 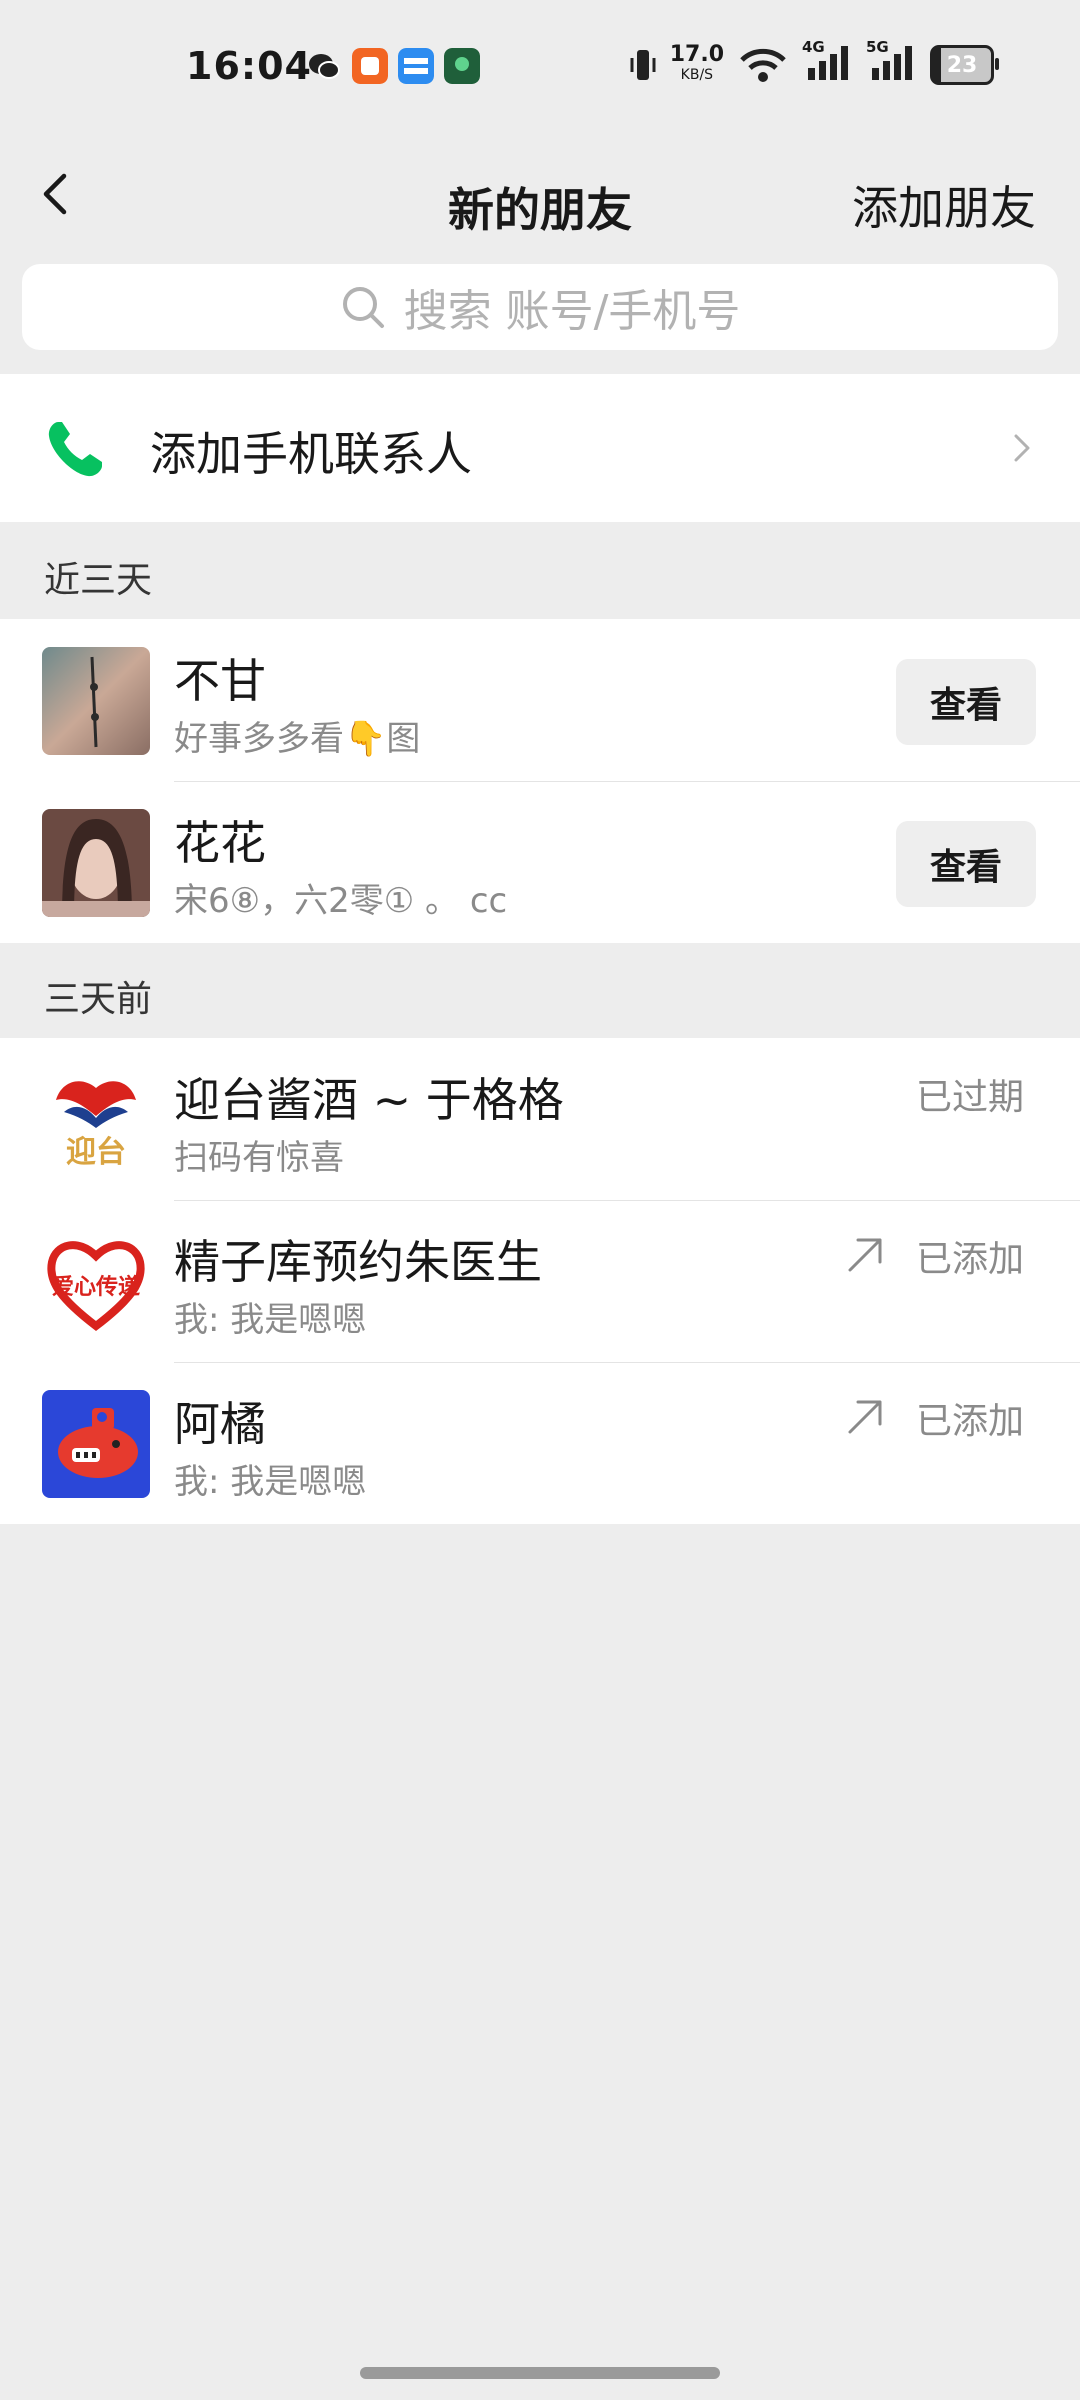 I want to click on friend-name: 阿橘, so click(x=220, y=1424).